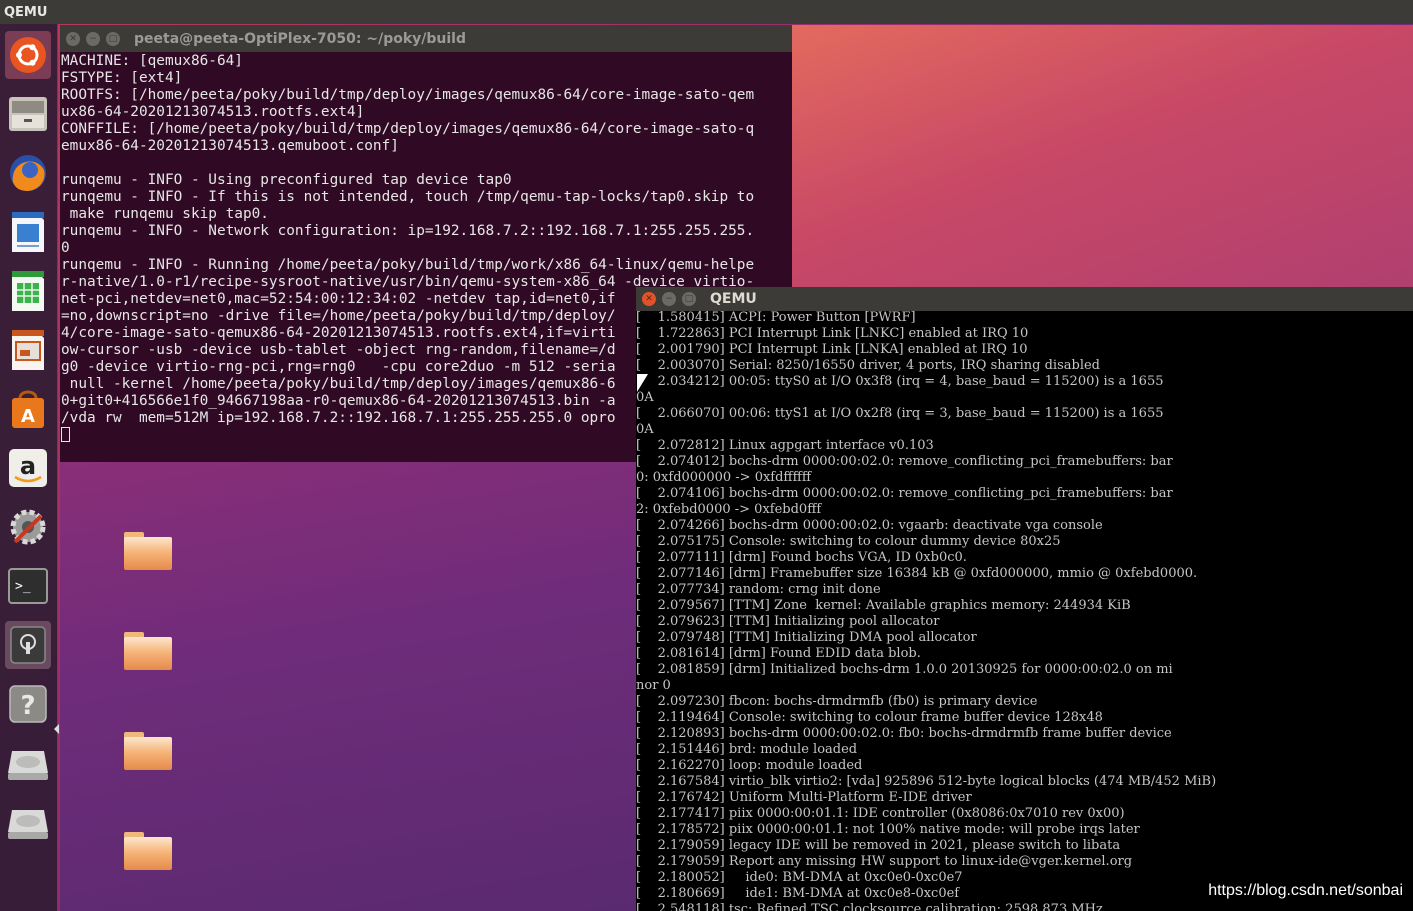  Describe the element at coordinates (28, 232) in the screenshot. I see `libreoffice-writer-icon` at that location.